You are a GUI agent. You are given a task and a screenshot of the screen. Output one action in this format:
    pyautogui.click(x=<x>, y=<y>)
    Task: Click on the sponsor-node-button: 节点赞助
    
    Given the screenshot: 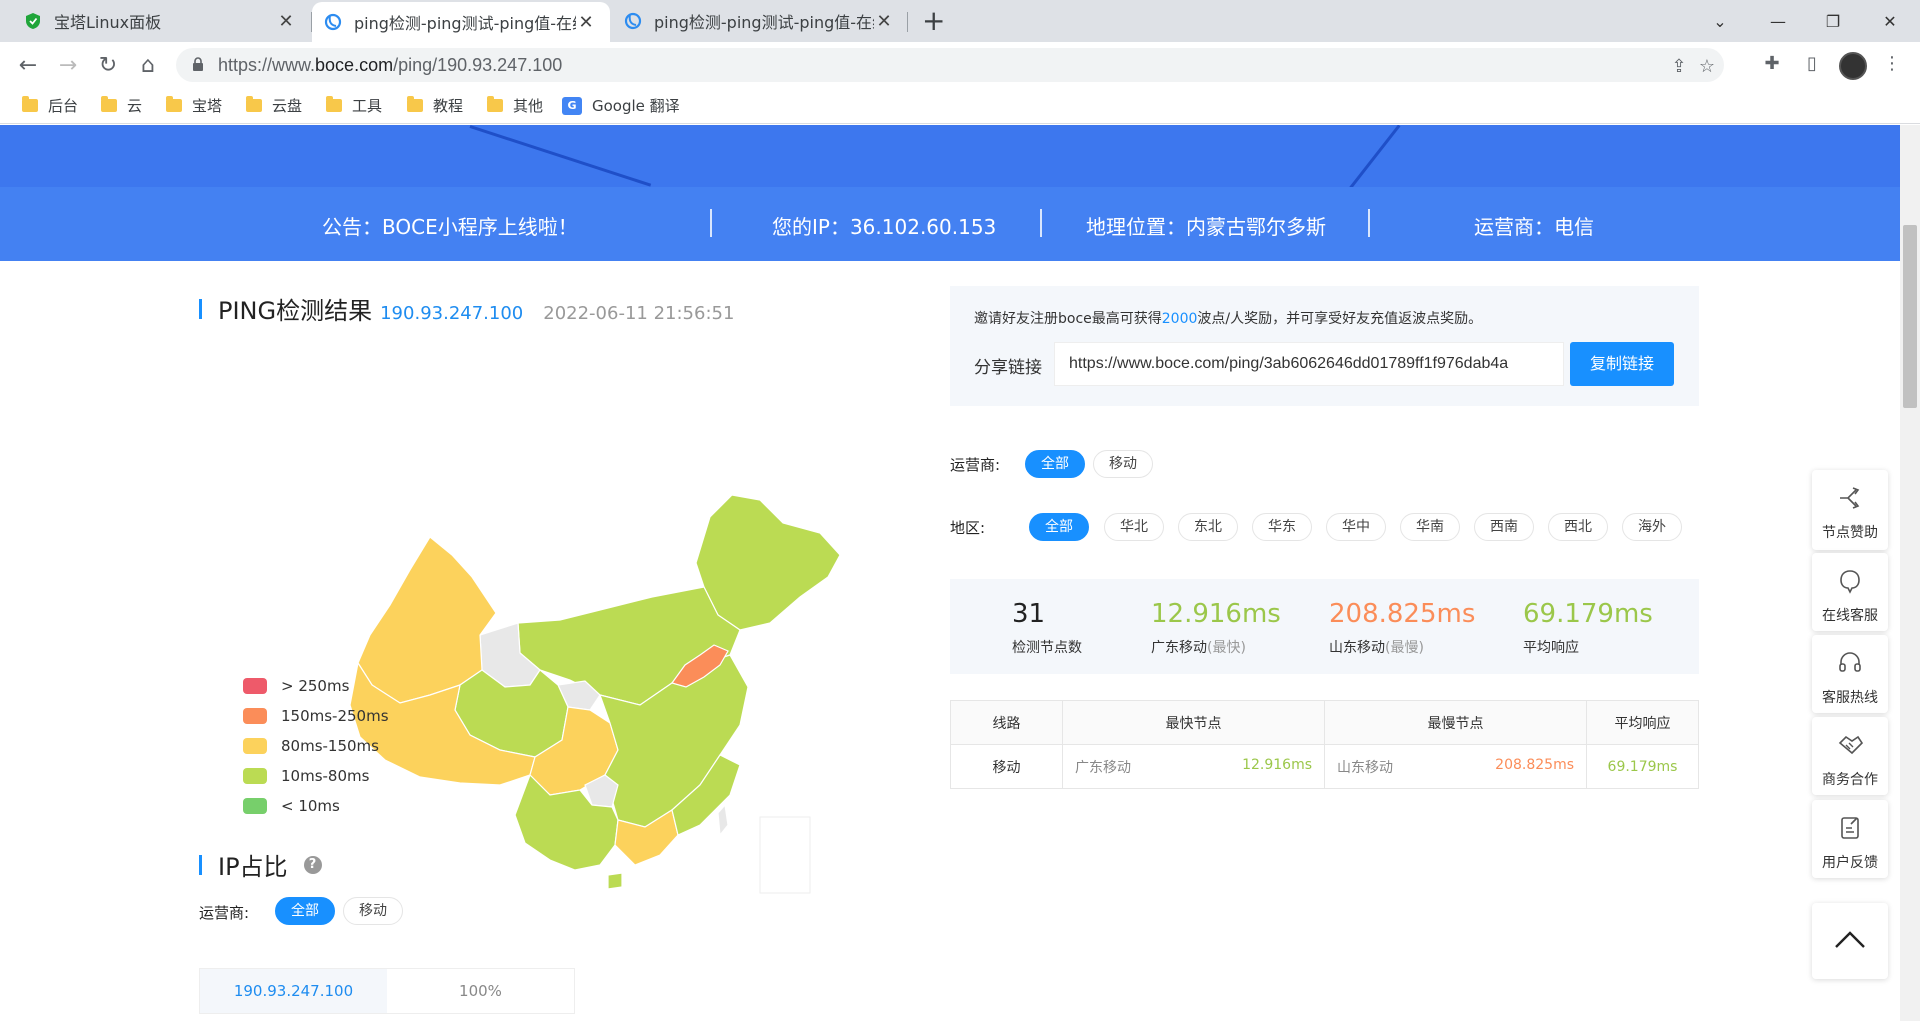 What is the action you would take?
    pyautogui.click(x=1850, y=510)
    